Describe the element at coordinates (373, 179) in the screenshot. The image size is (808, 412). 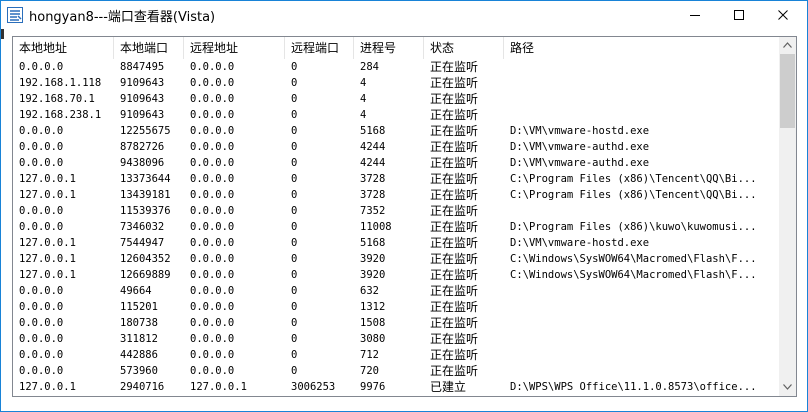
I see `cell-pid: 3728` at that location.